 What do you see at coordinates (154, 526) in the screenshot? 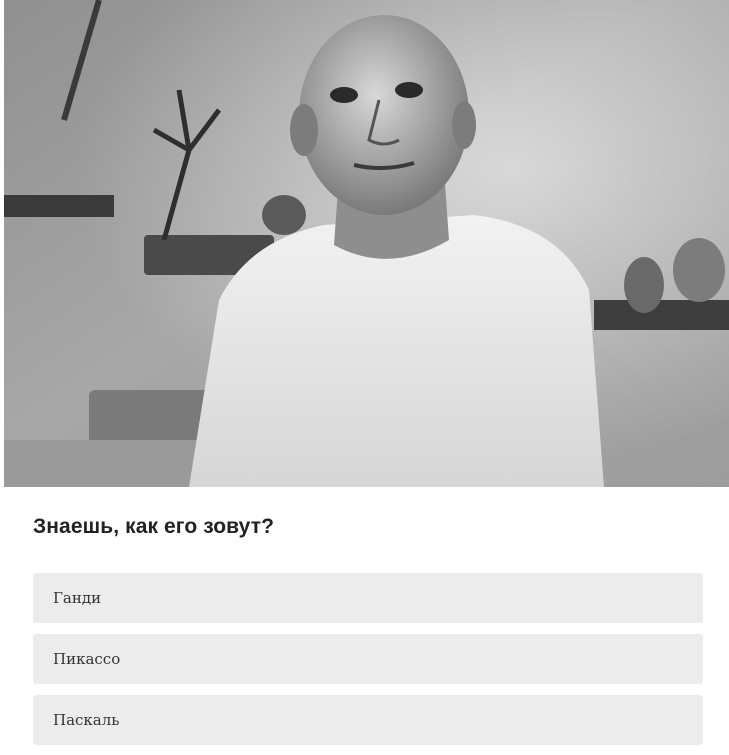
I see `question-title: Знаешь, как его зовут?` at bounding box center [154, 526].